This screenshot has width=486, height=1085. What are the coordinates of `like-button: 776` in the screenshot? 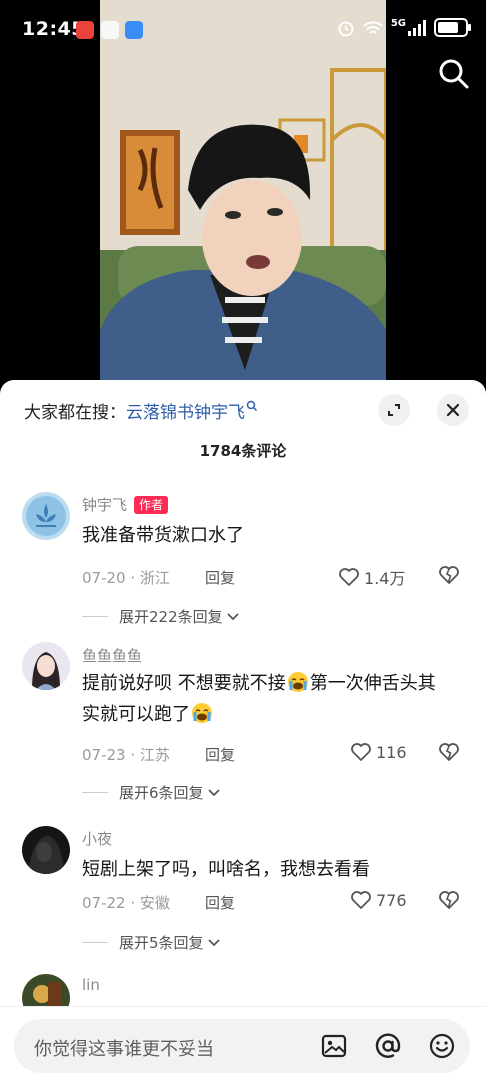 It's located at (378, 900).